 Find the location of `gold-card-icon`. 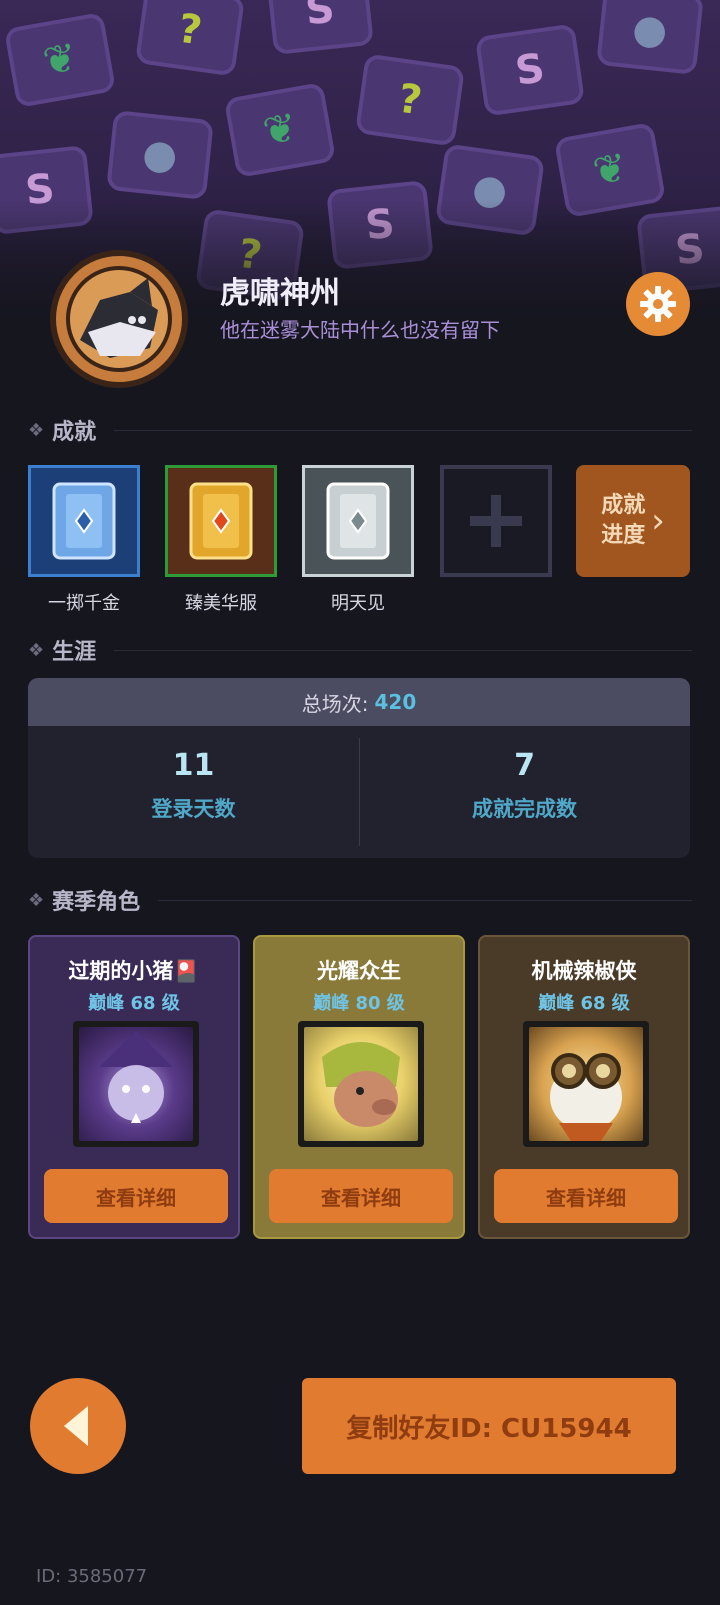

gold-card-icon is located at coordinates (221, 521).